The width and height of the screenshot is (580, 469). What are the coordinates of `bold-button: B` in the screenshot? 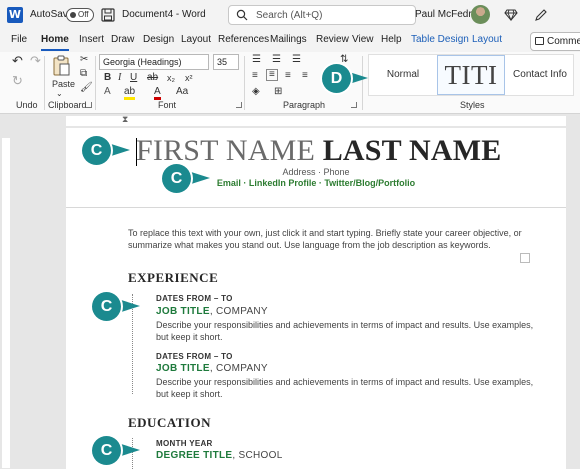 It's located at (107, 78).